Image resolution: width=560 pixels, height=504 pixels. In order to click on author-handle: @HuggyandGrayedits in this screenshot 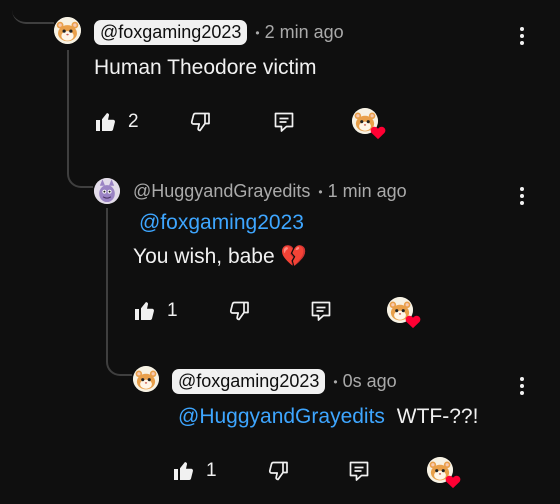, I will do `click(221, 191)`.